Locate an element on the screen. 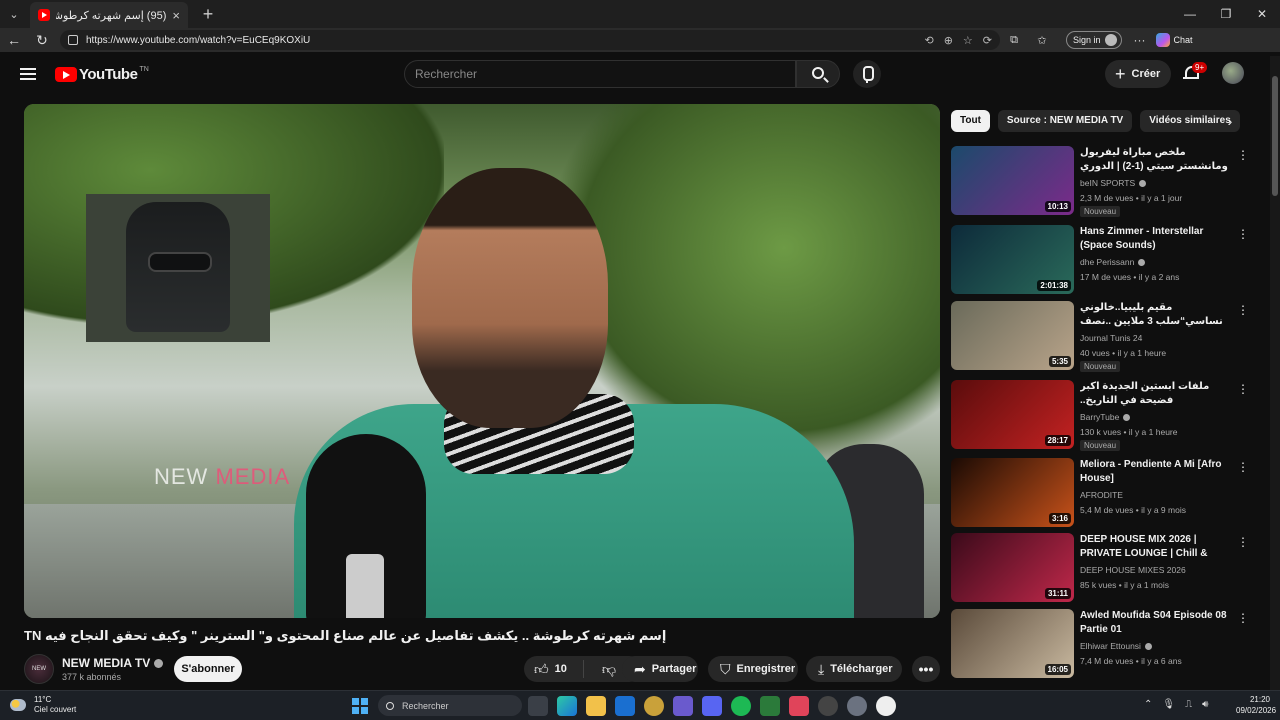 The width and height of the screenshot is (1280, 720). recommendation-channel: Journal Tunis 24 is located at coordinates (1111, 338).